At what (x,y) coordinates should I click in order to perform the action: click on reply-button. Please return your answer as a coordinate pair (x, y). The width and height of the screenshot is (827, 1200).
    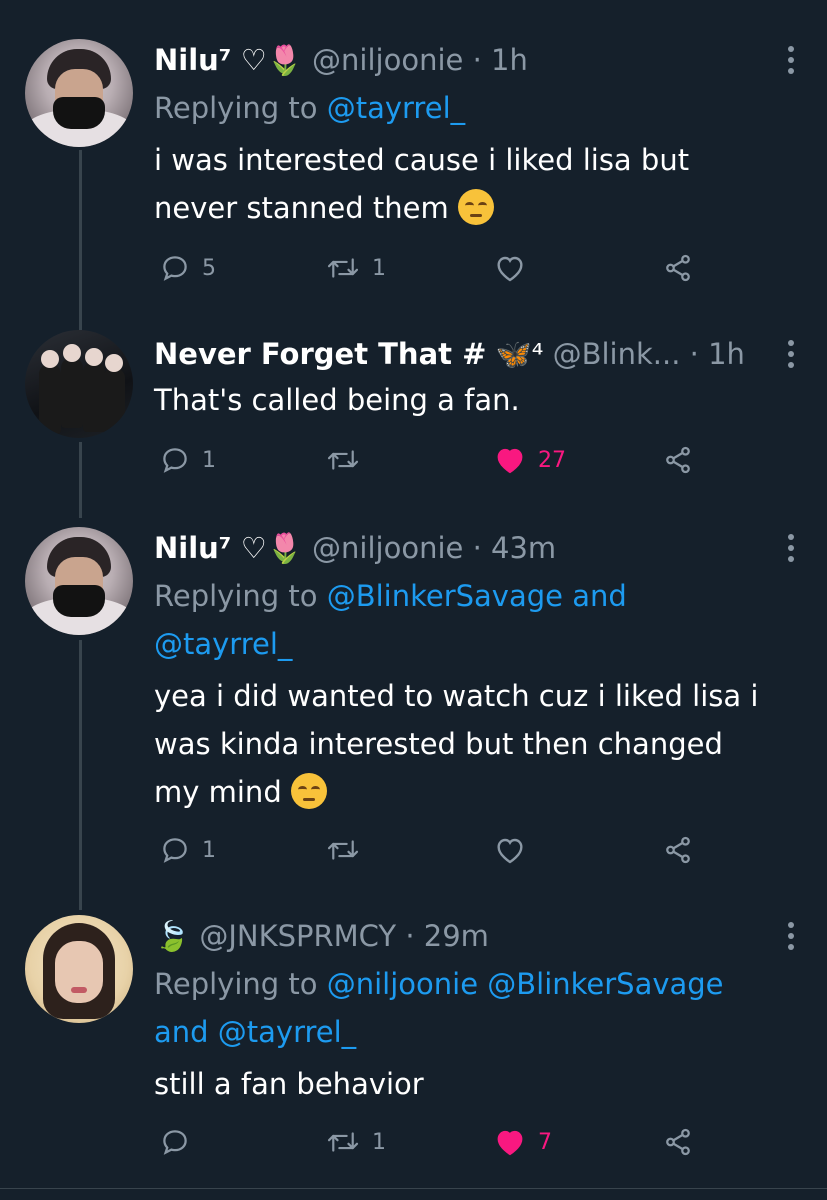
    Looking at the image, I should click on (175, 1142).